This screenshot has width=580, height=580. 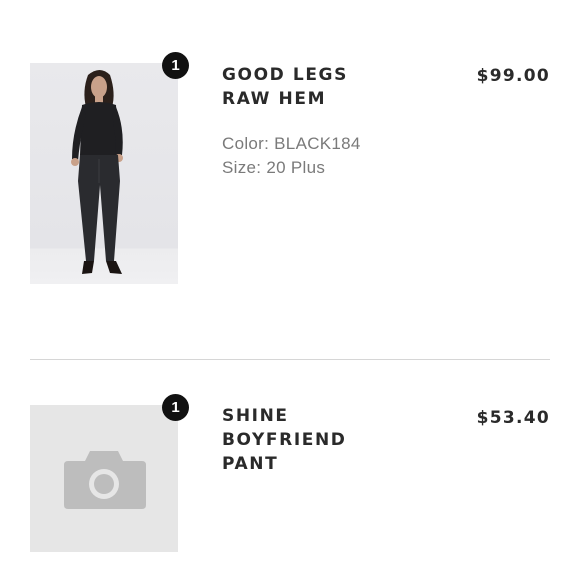 I want to click on product-image-placeholder, so click(x=104, y=478).